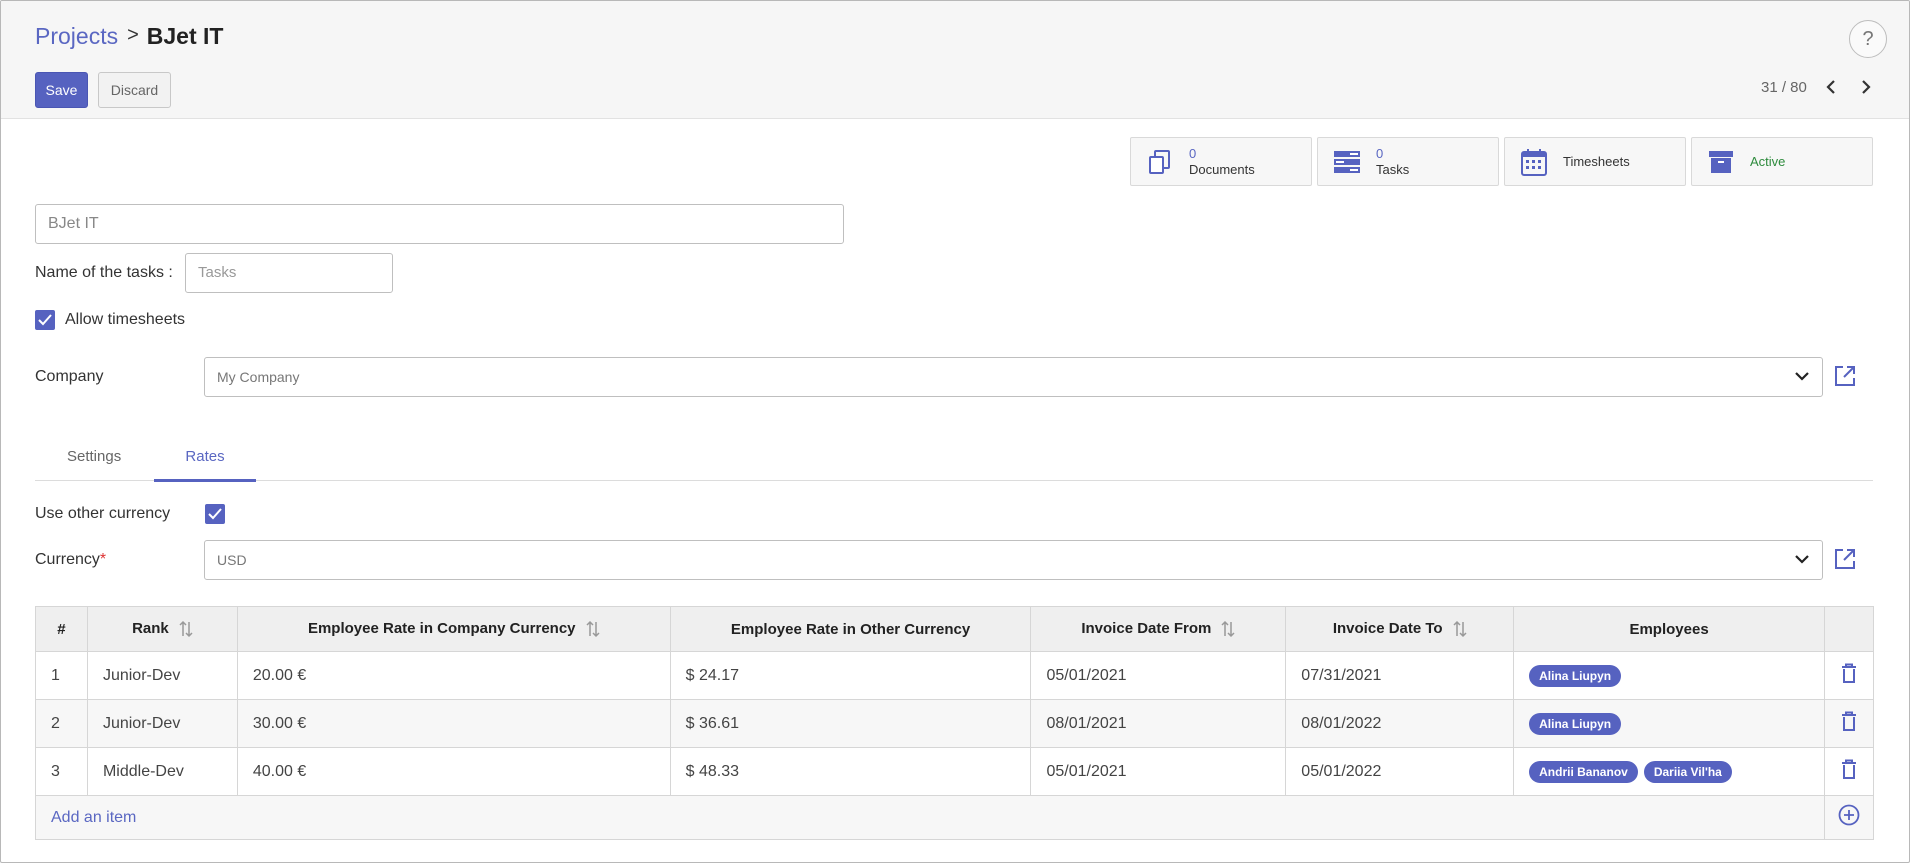  I want to click on allow-timesheets-checkbox, so click(45, 320).